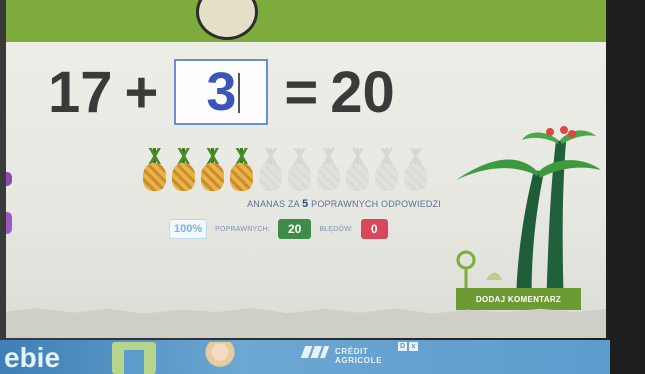 The image size is (645, 374). Describe the element at coordinates (413, 346) in the screenshot. I see `ad-close-icon: x` at that location.